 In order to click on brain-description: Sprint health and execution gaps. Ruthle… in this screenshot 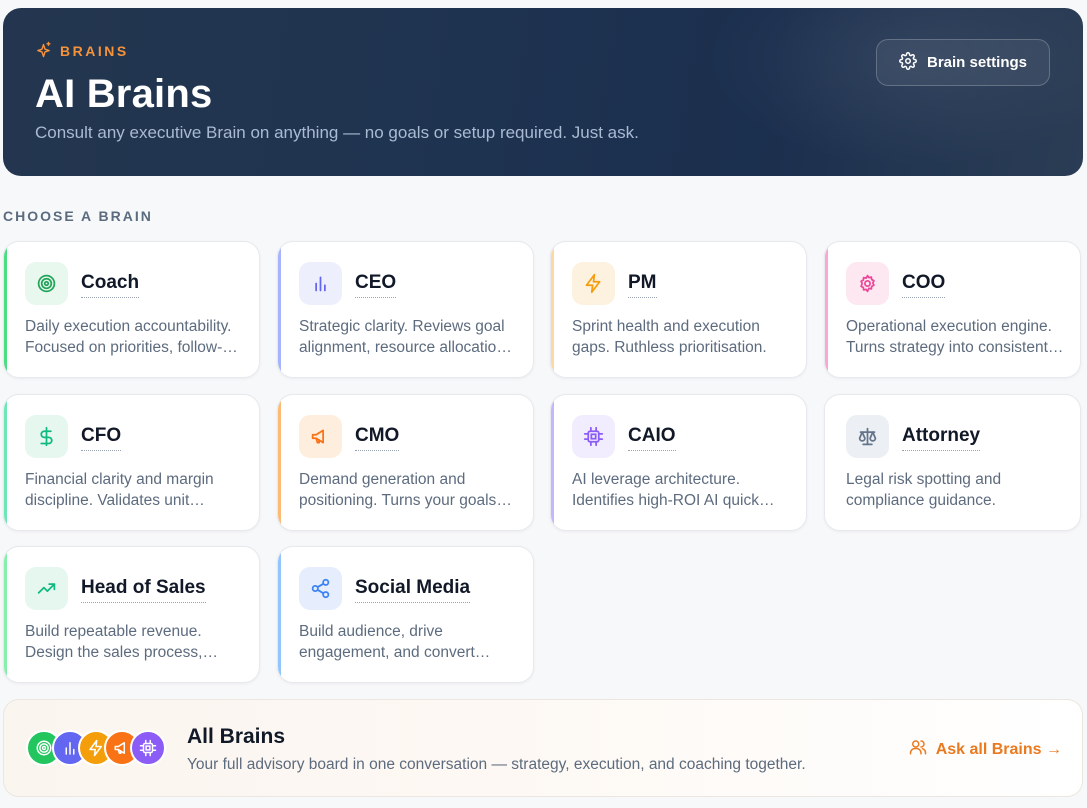, I will do `click(669, 337)`.